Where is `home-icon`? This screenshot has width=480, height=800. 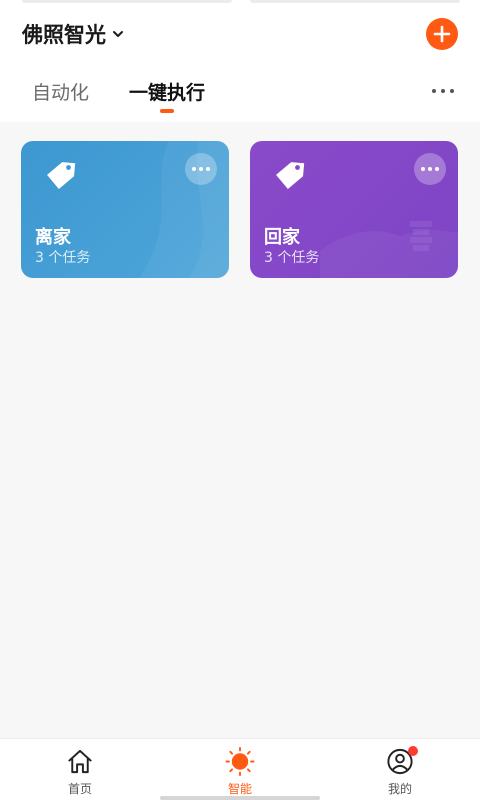
home-icon is located at coordinates (80, 761).